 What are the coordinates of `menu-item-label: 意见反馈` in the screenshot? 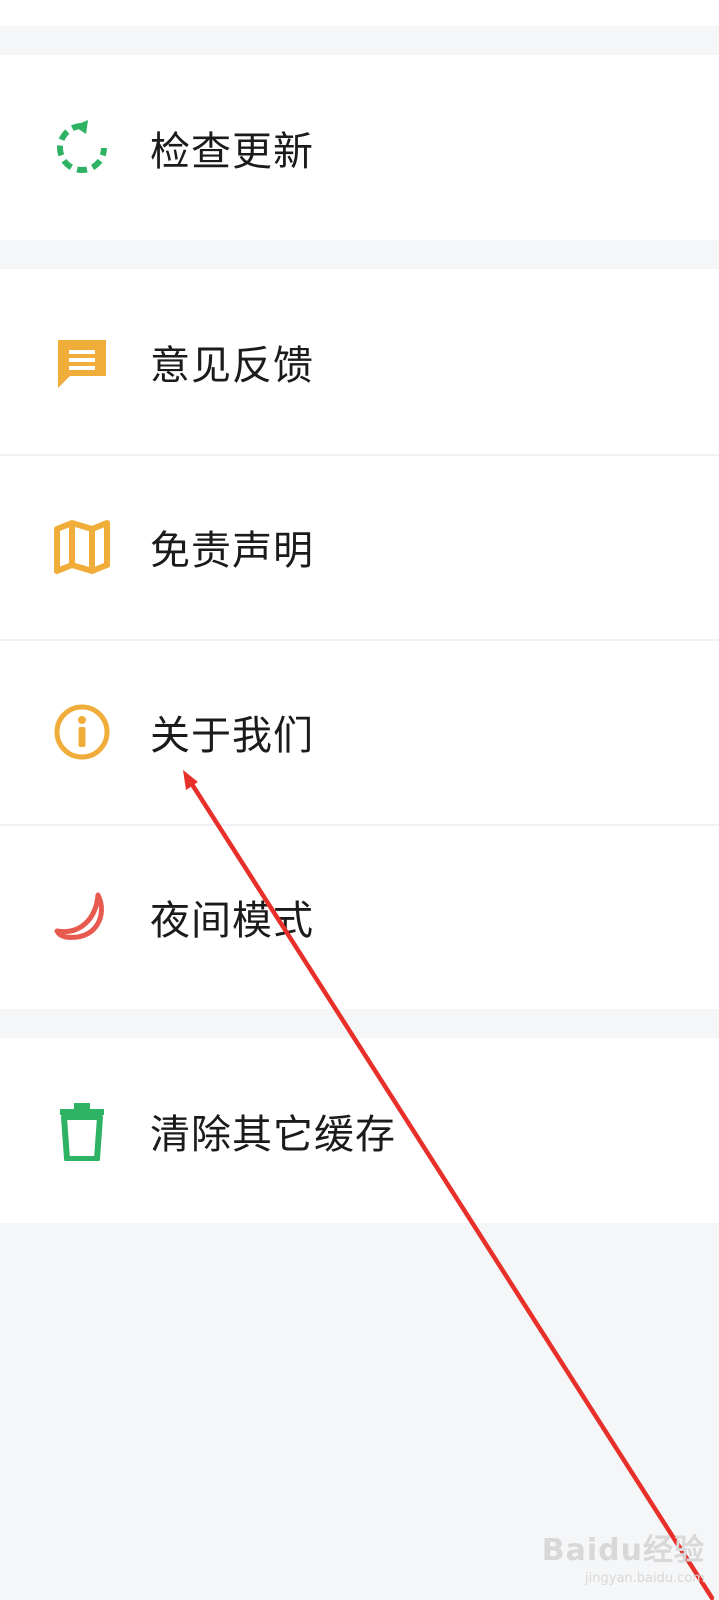 It's located at (232, 365).